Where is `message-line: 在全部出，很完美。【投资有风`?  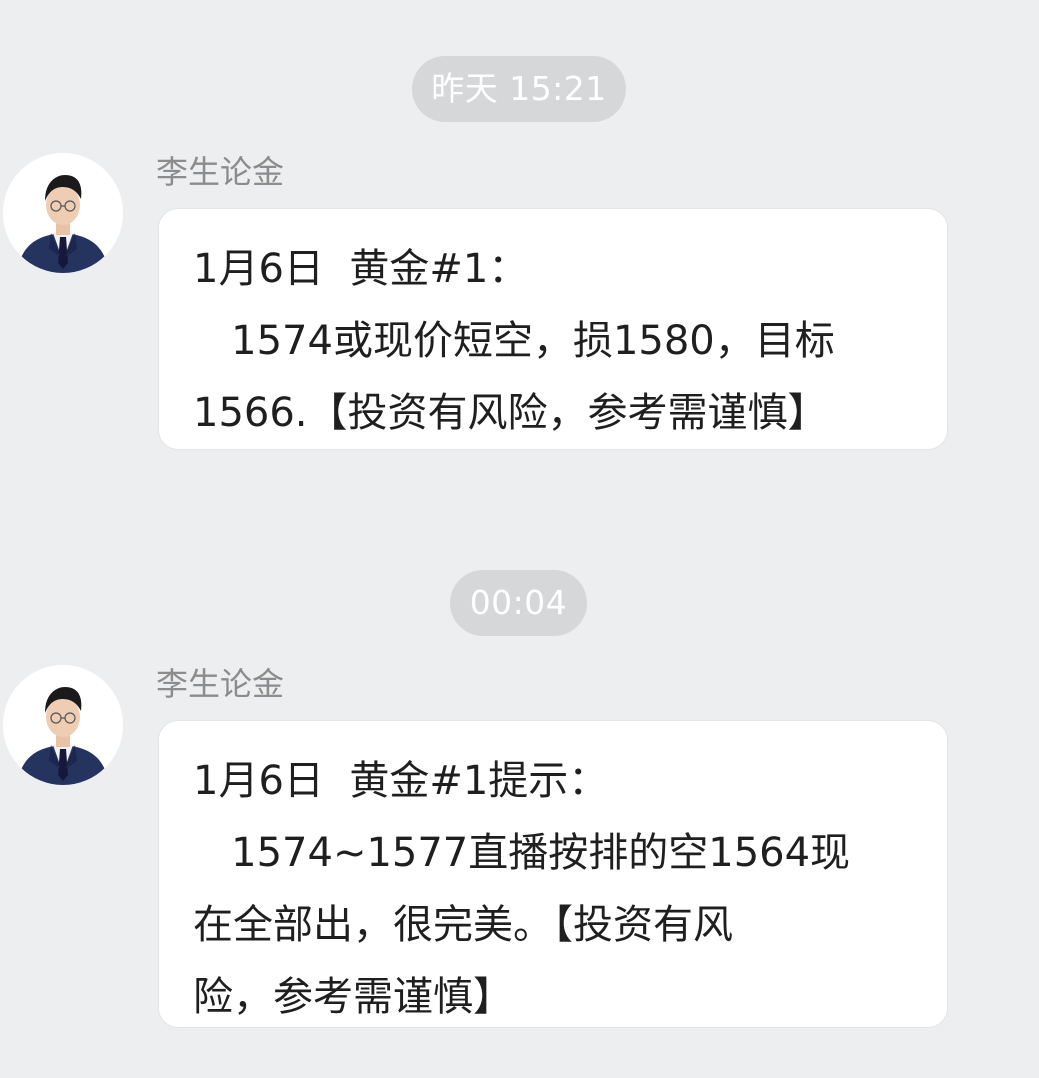
message-line: 在全部出，很完美。【投资有风 is located at coordinates (463, 925).